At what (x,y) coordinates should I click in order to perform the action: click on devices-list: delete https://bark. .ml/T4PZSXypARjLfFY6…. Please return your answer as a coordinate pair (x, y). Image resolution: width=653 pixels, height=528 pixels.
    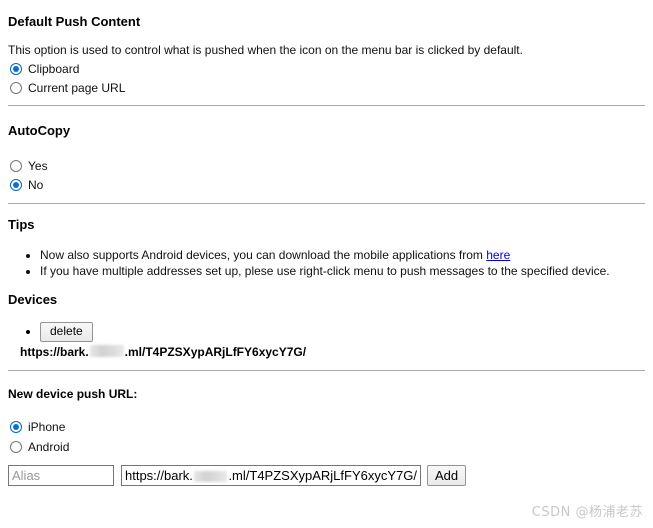
    Looking at the image, I should click on (326, 340).